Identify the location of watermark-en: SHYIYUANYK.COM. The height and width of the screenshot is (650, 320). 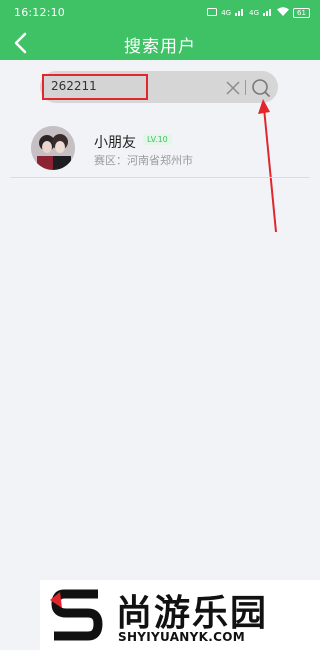
(181, 637).